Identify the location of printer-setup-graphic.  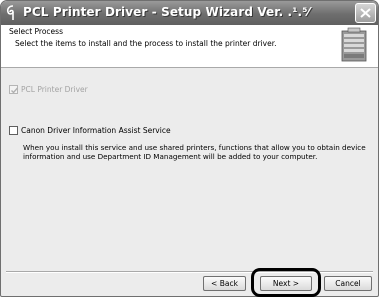
(354, 45).